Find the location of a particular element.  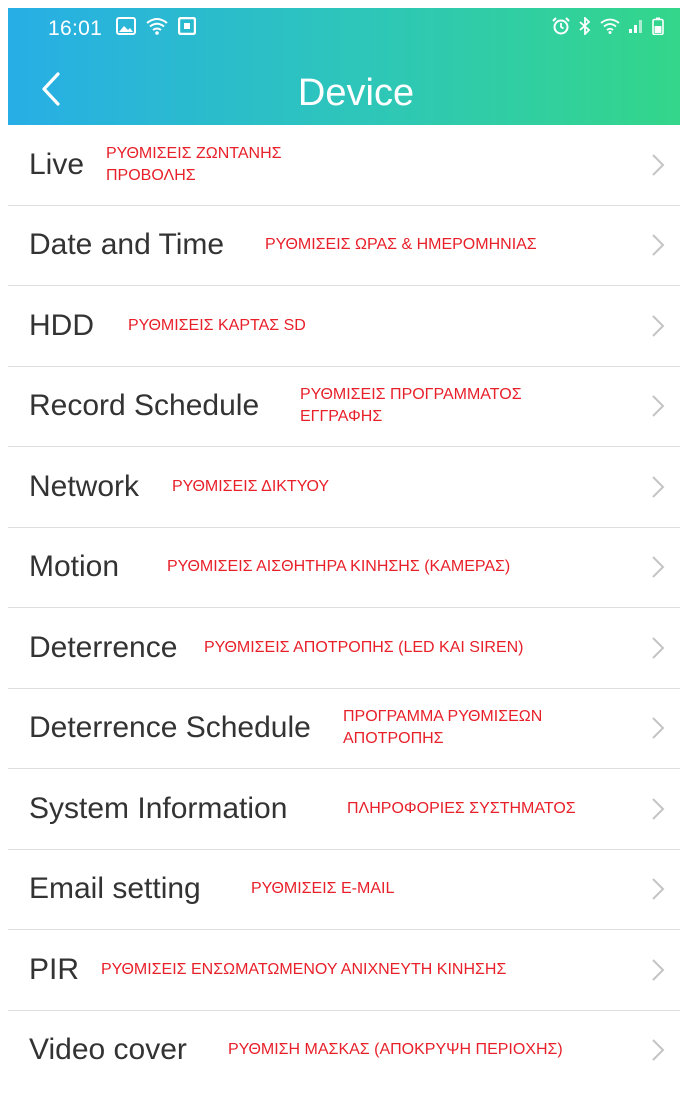

status-left-icons is located at coordinates (156, 26).